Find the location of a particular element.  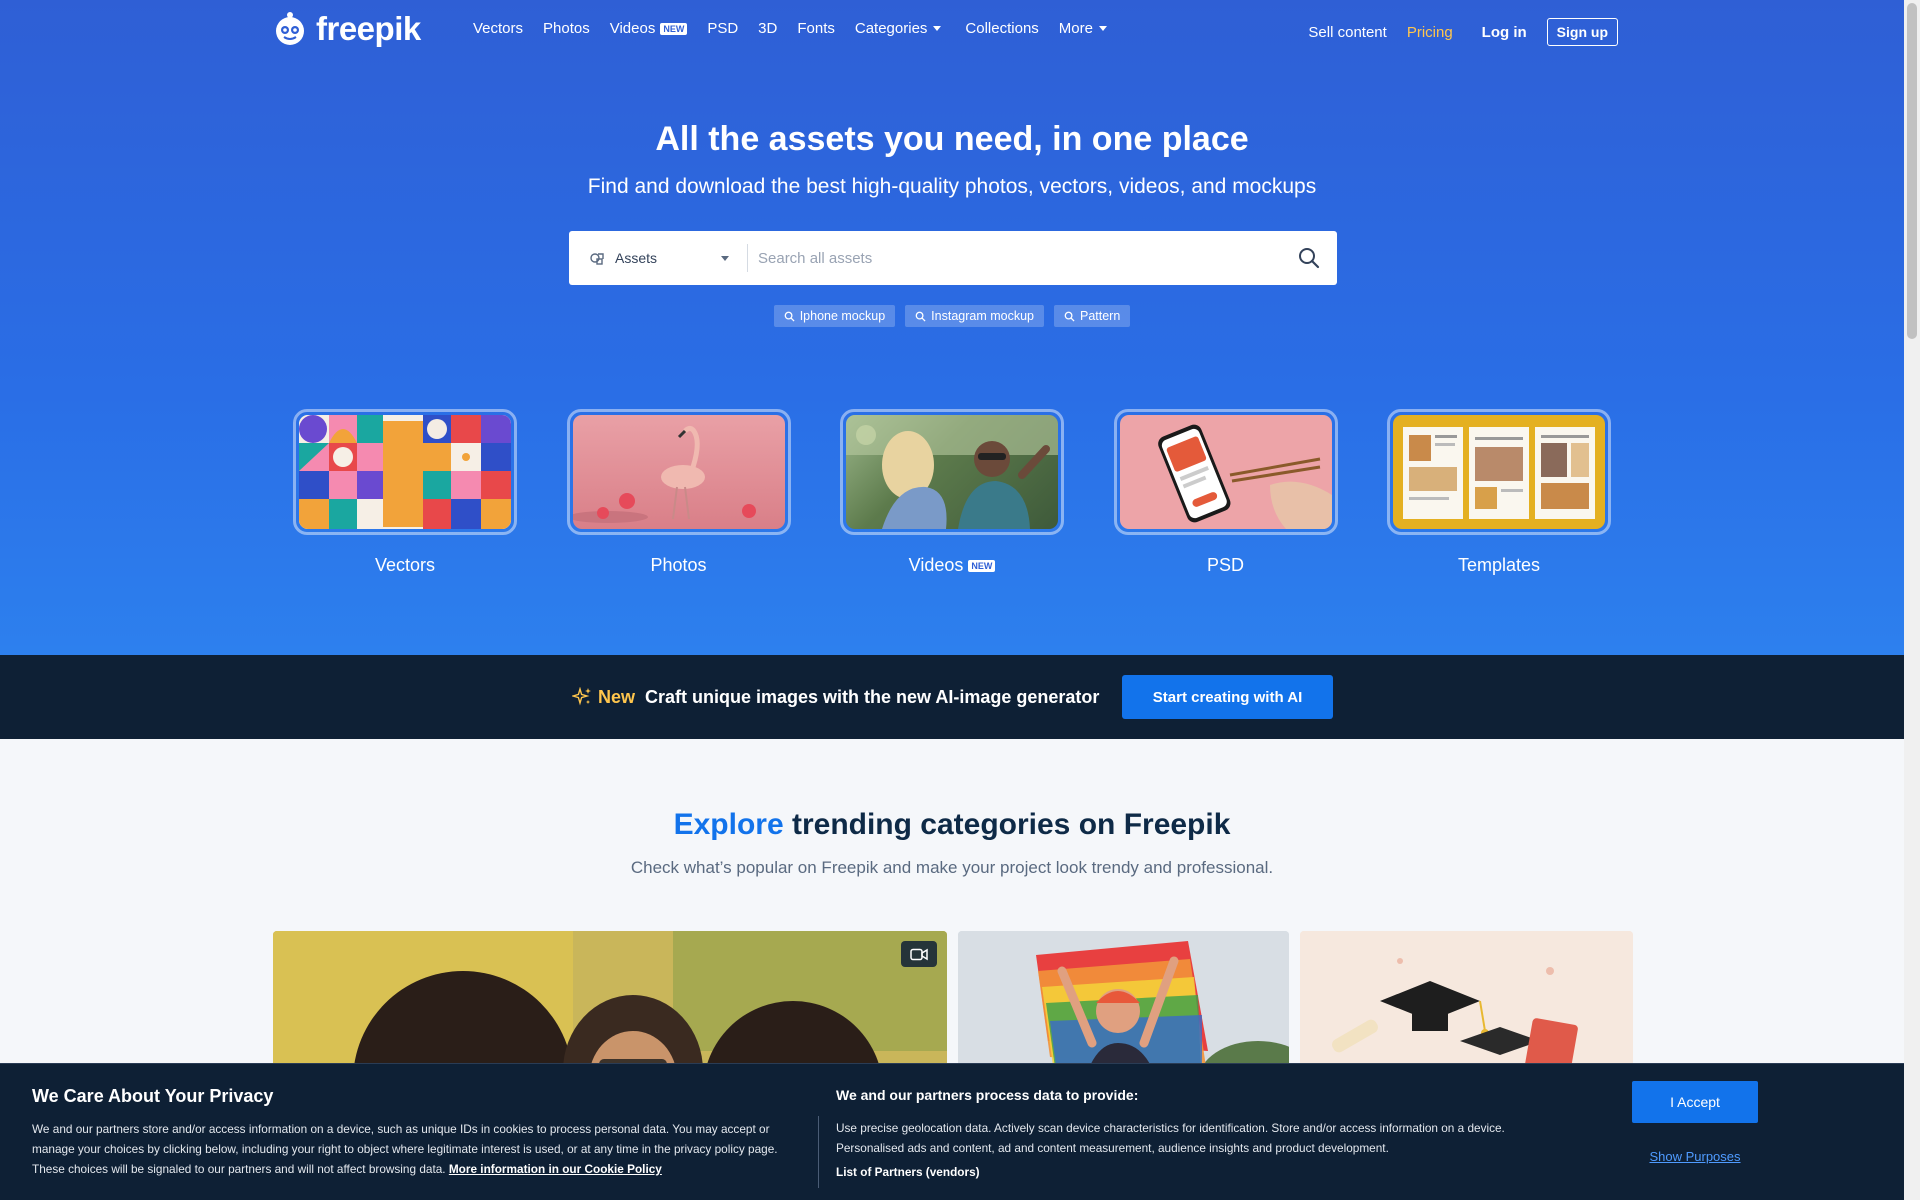

nav-right: Sell content Pricing Log in Sign up is located at coordinates (1463, 32).